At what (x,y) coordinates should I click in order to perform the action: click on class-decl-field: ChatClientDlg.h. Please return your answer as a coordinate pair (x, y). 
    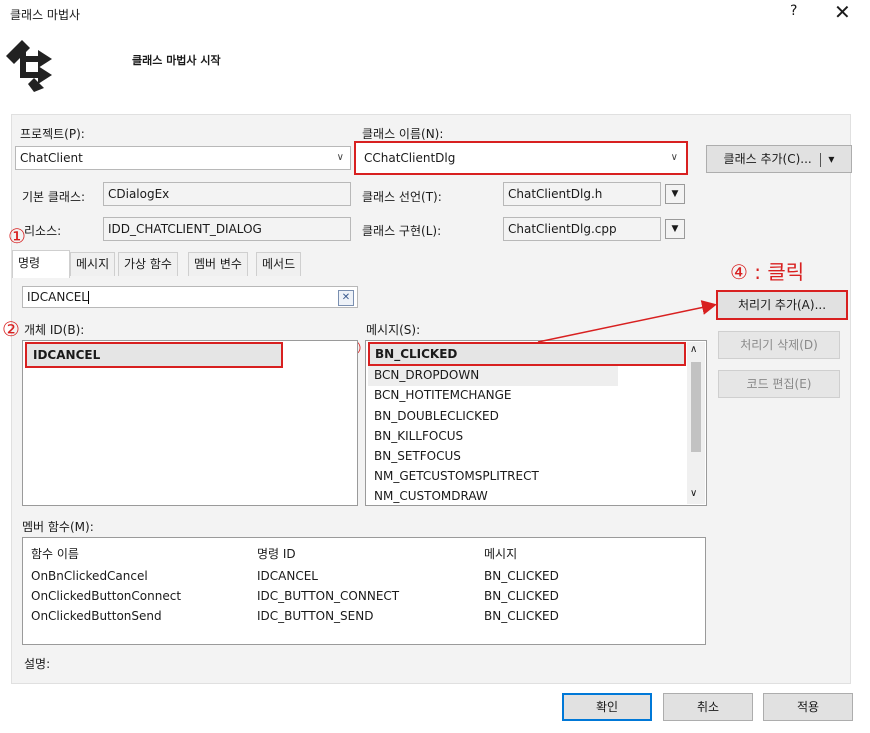
    Looking at the image, I should click on (582, 194).